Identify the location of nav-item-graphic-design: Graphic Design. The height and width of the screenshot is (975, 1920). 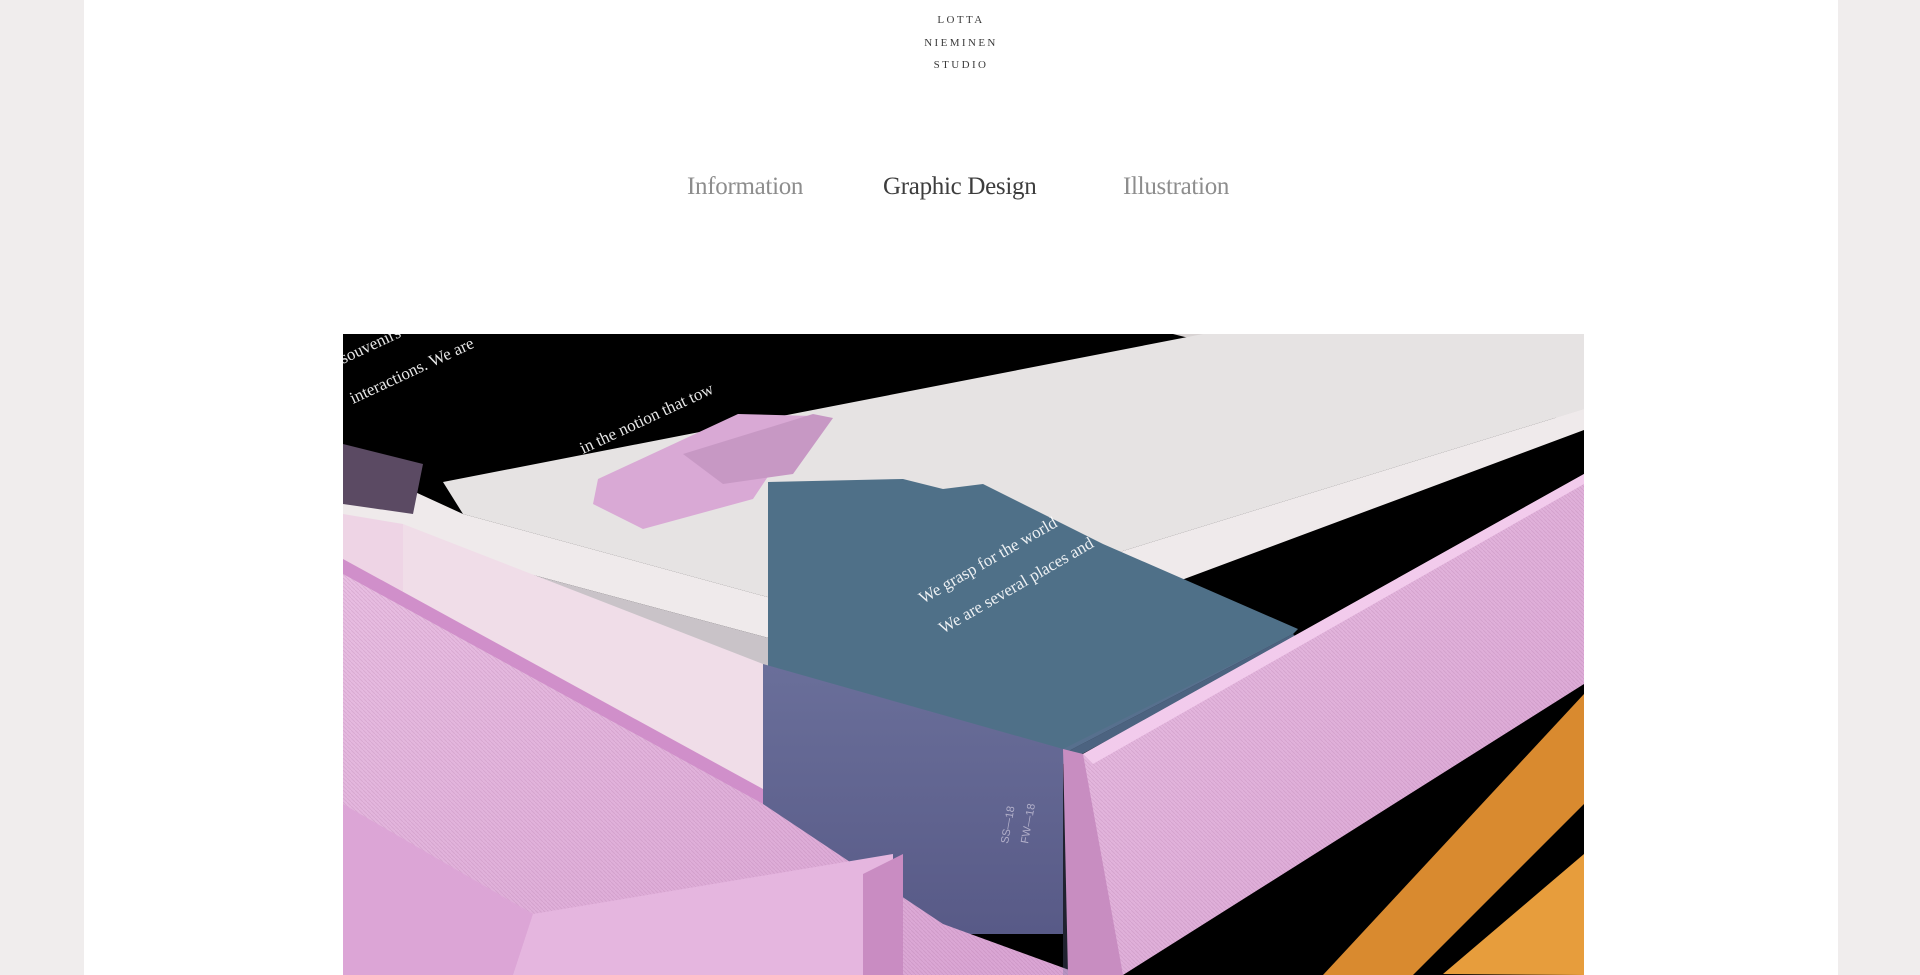
(960, 187).